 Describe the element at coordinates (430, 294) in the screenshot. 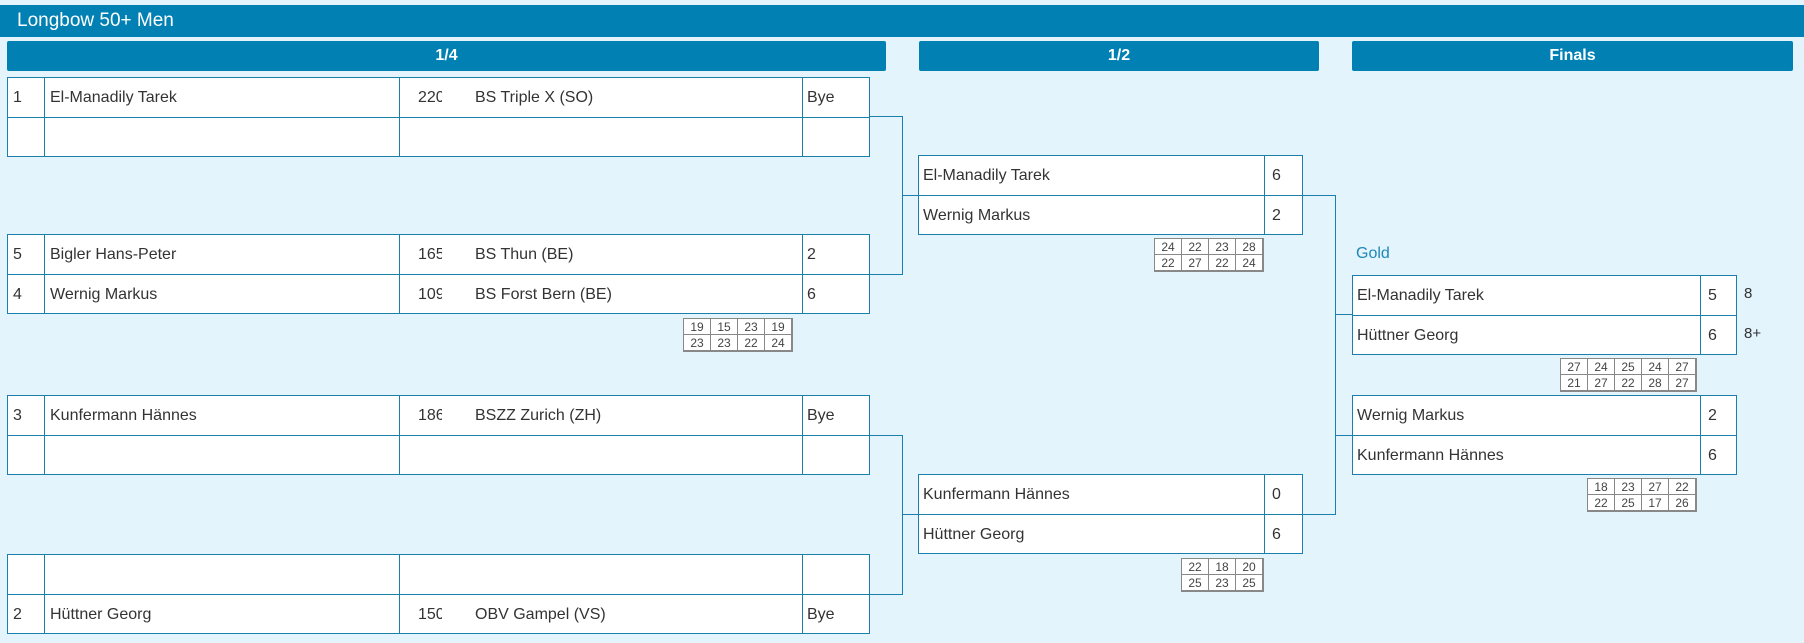

I see `qualification-score: 109` at that location.